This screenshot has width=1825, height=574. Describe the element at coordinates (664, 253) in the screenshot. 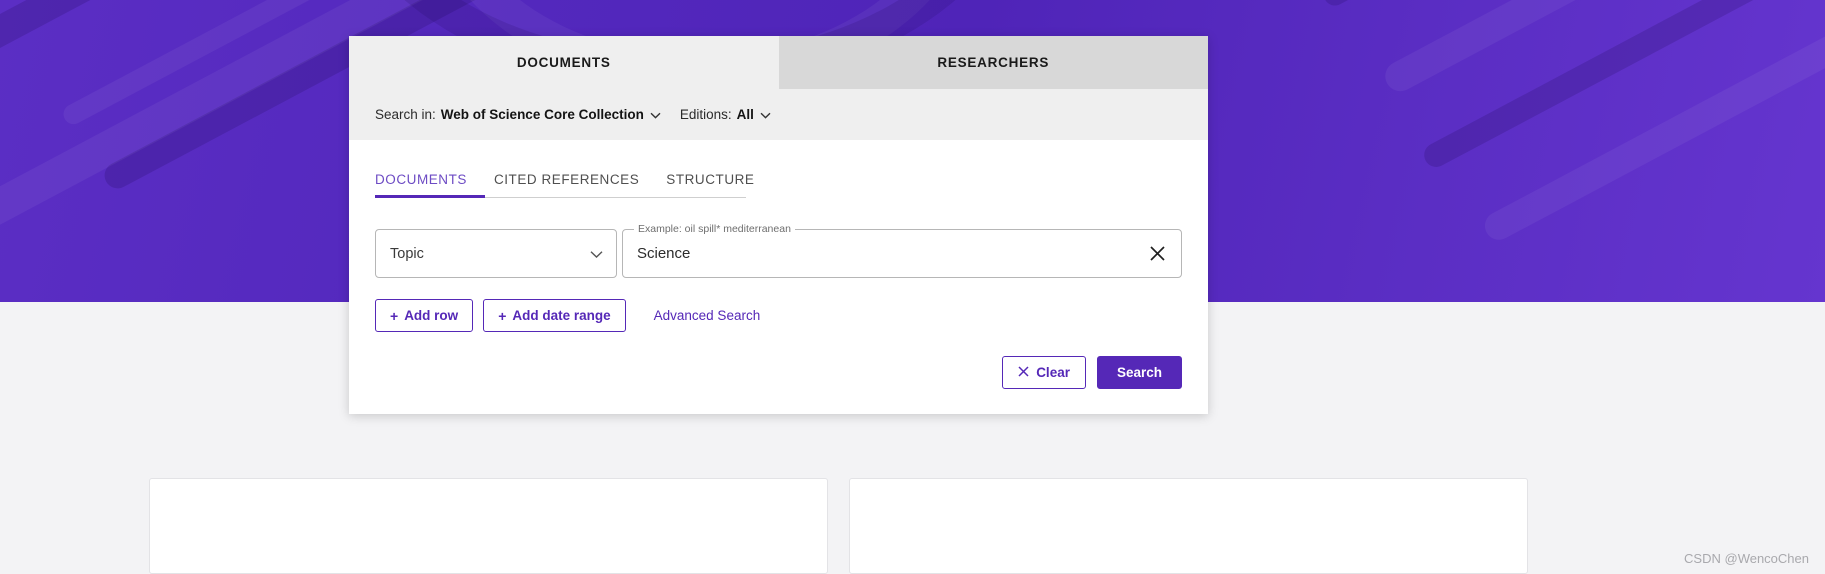

I see `search-query-value: Science` at that location.